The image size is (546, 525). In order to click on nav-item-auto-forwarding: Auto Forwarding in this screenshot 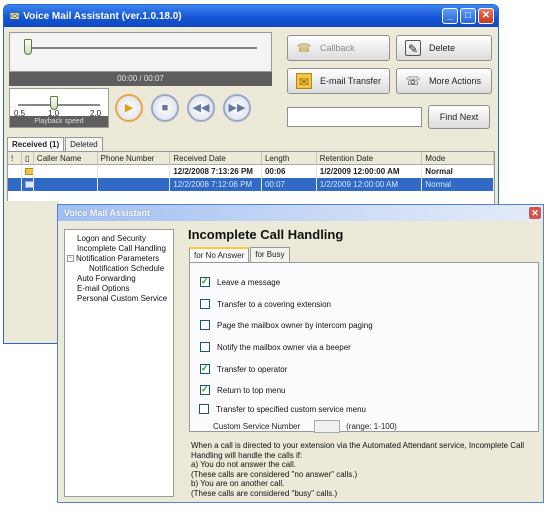, I will do `click(119, 279)`.